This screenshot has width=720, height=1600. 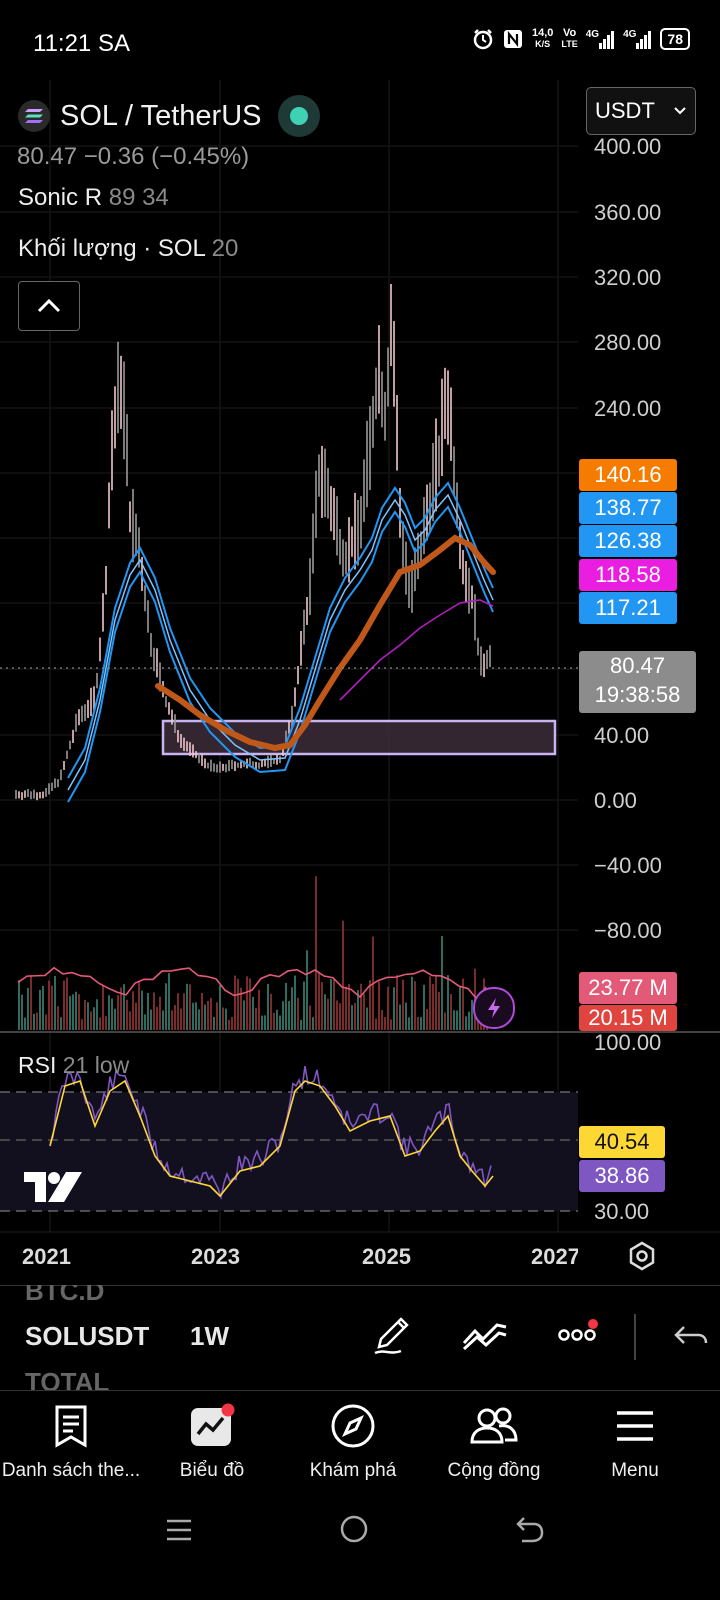 What do you see at coordinates (353, 1440) in the screenshot?
I see `nav-explore: Khám phá` at bounding box center [353, 1440].